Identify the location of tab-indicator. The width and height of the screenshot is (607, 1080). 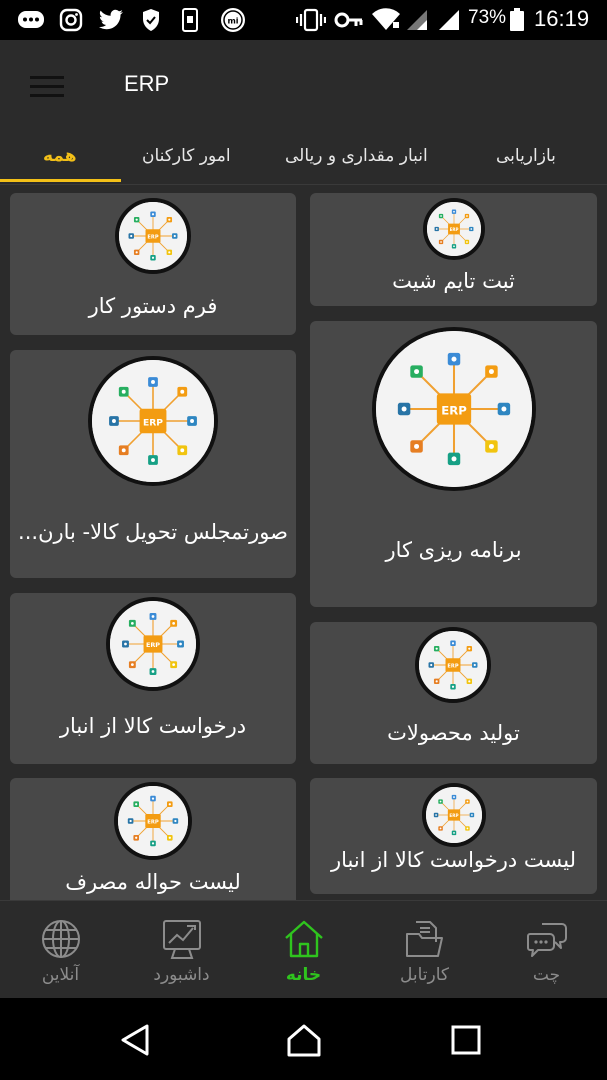
(60, 180).